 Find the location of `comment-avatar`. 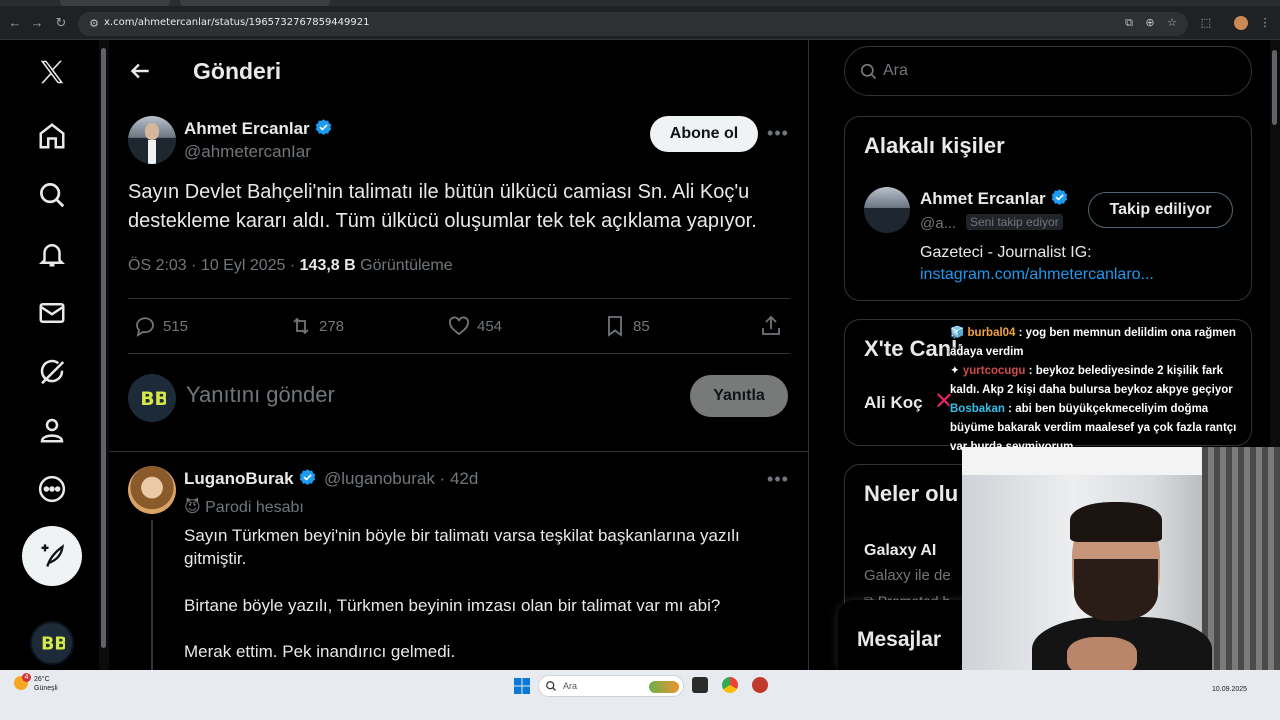

comment-avatar is located at coordinates (152, 490).